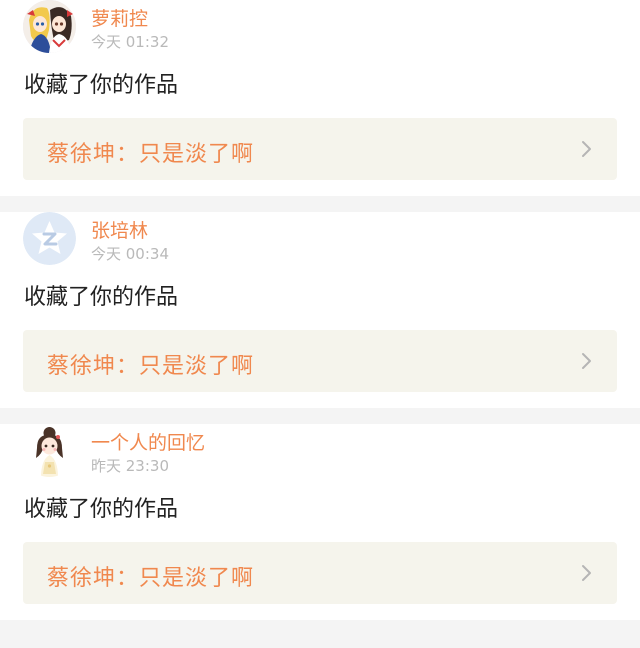 This screenshot has height=648, width=640. I want to click on default-qzone-star-avatar-icon, so click(49, 238).